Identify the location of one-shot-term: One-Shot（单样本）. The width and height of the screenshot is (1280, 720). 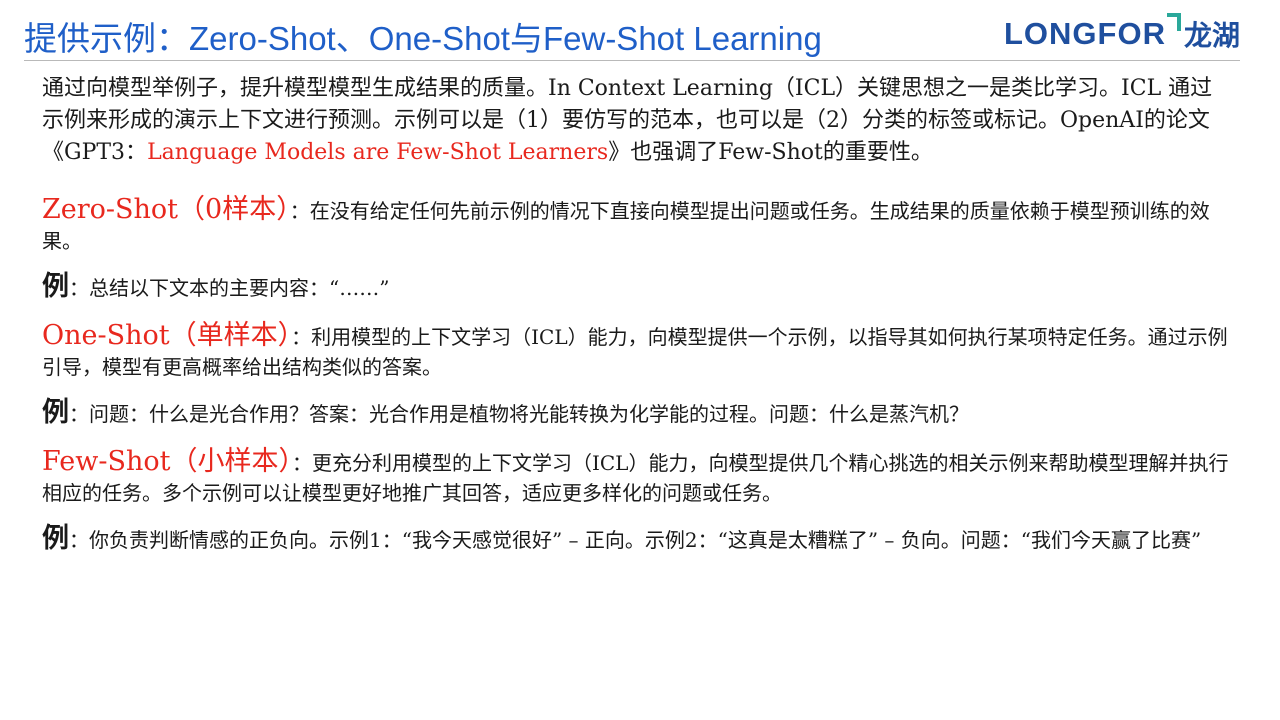
(167, 335).